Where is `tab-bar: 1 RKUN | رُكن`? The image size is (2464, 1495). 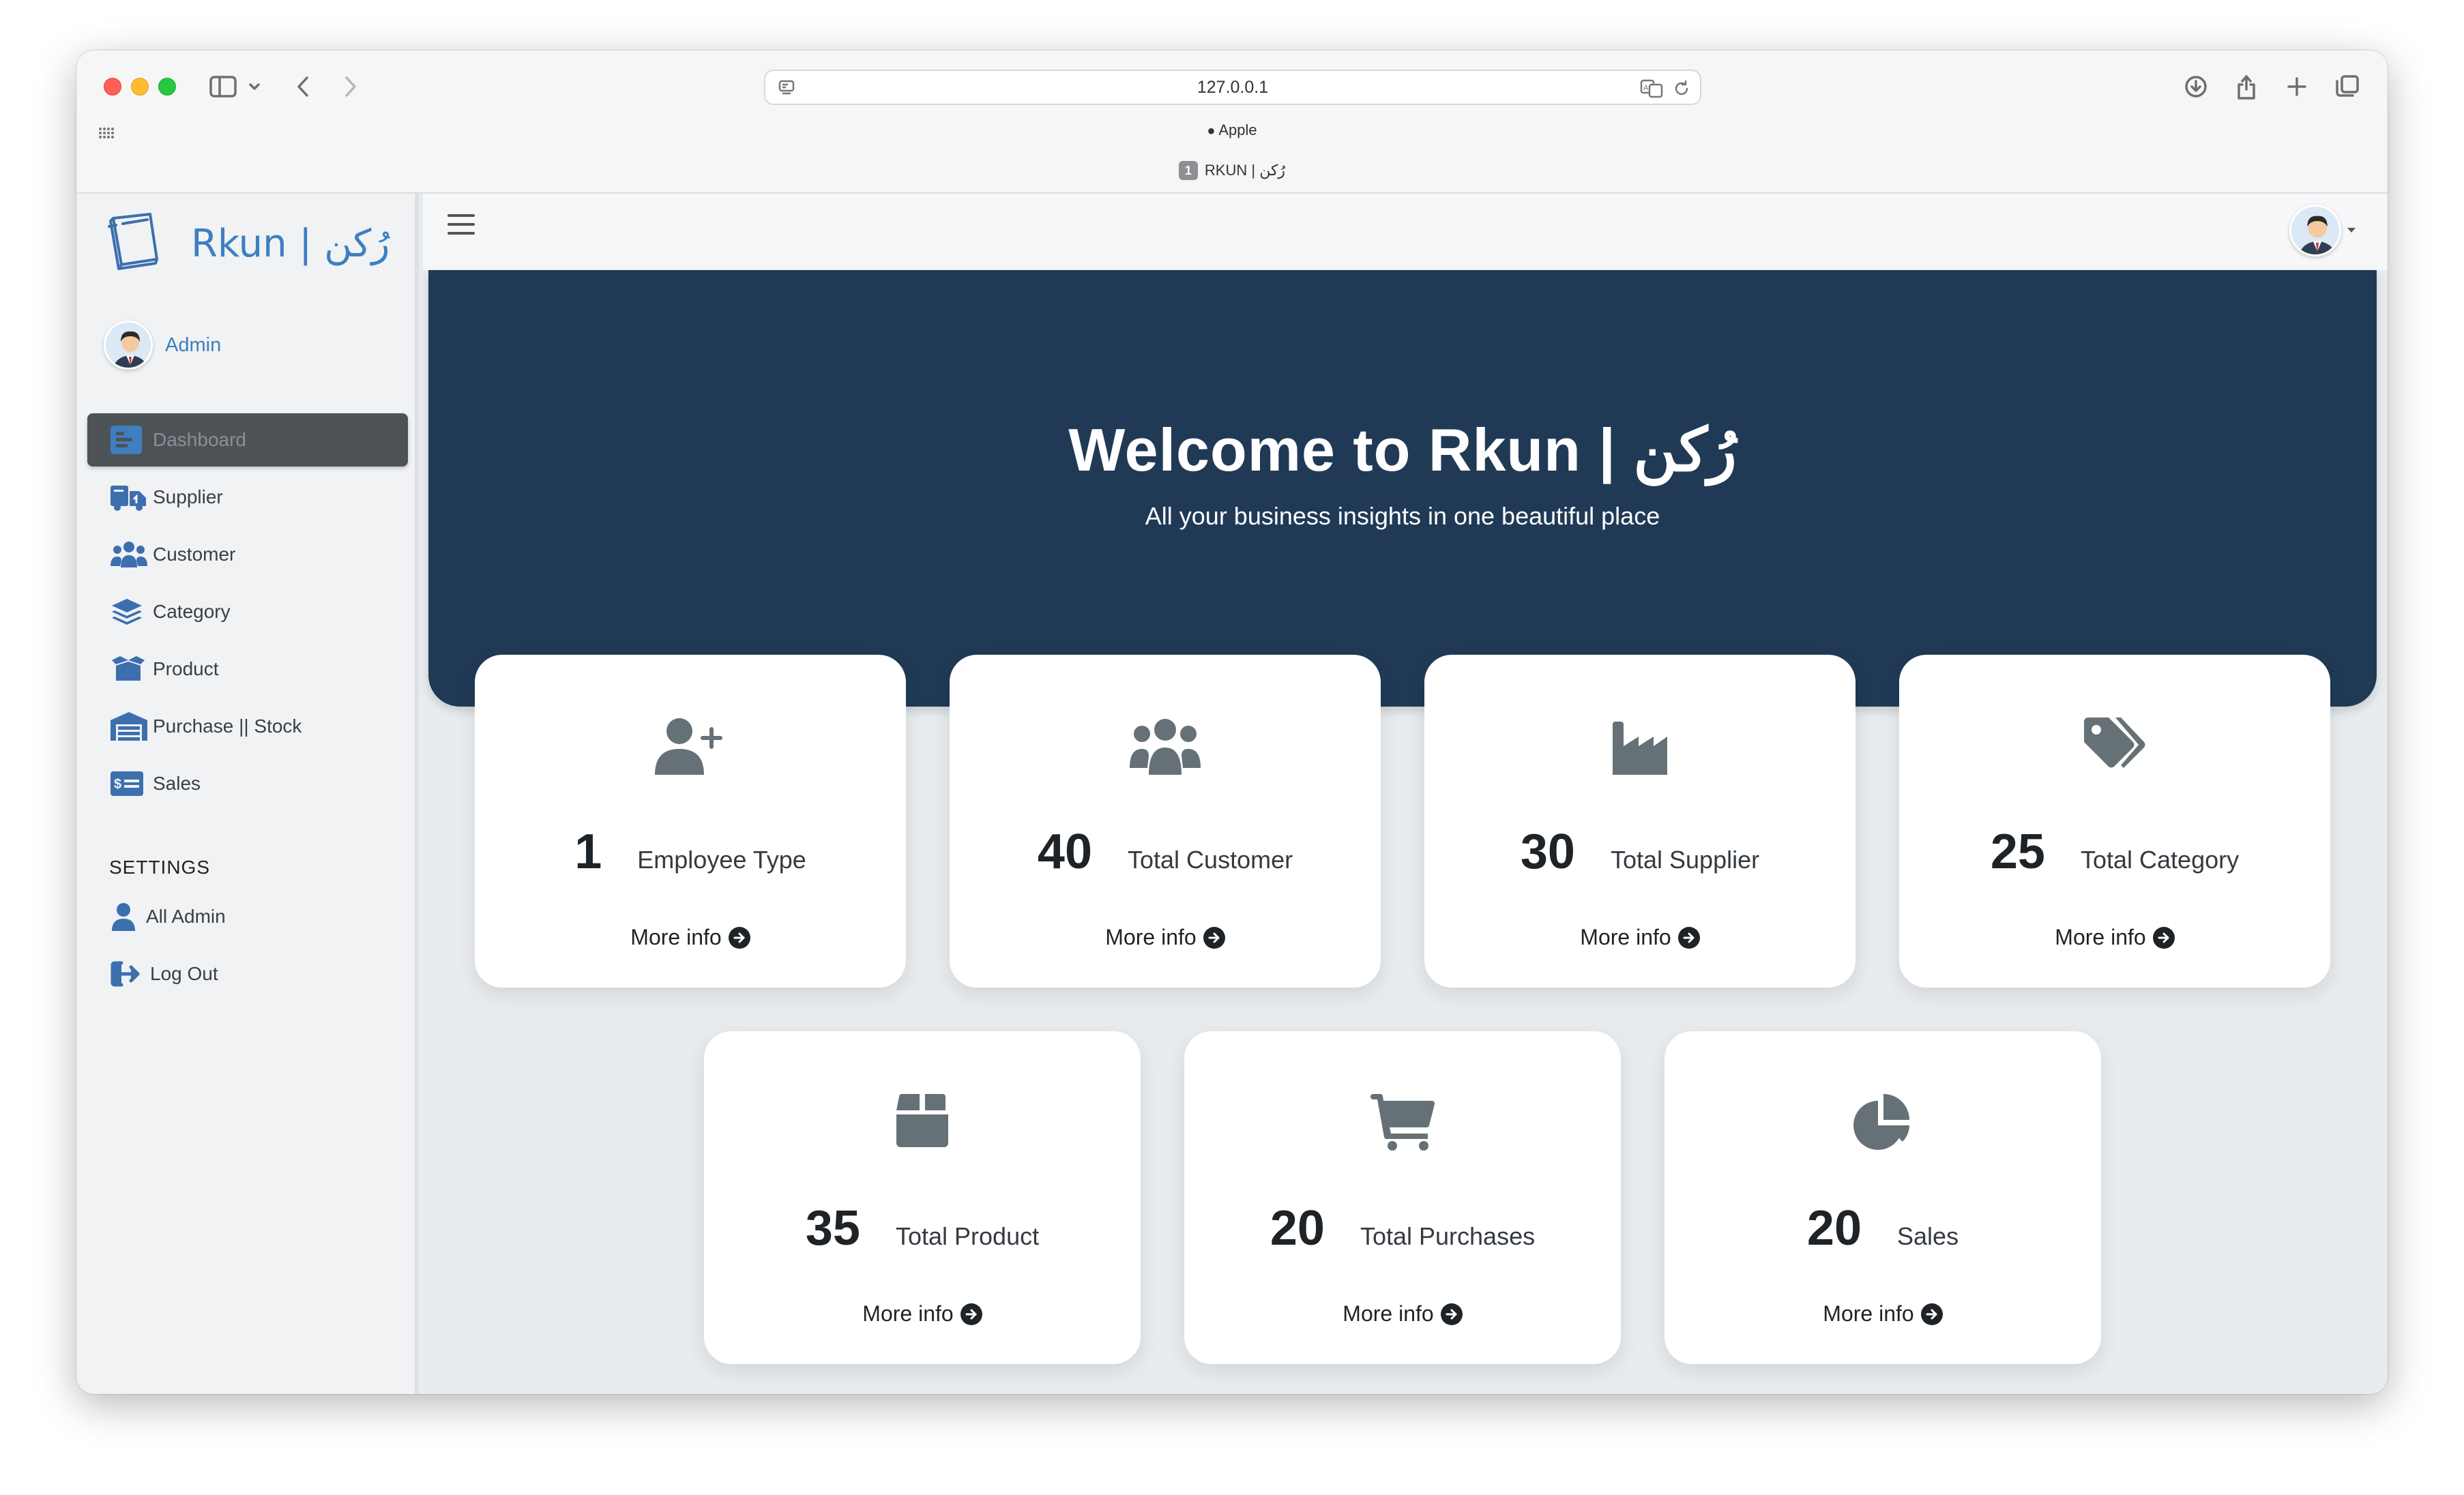 tab-bar: 1 RKUN | رُكن is located at coordinates (1232, 170).